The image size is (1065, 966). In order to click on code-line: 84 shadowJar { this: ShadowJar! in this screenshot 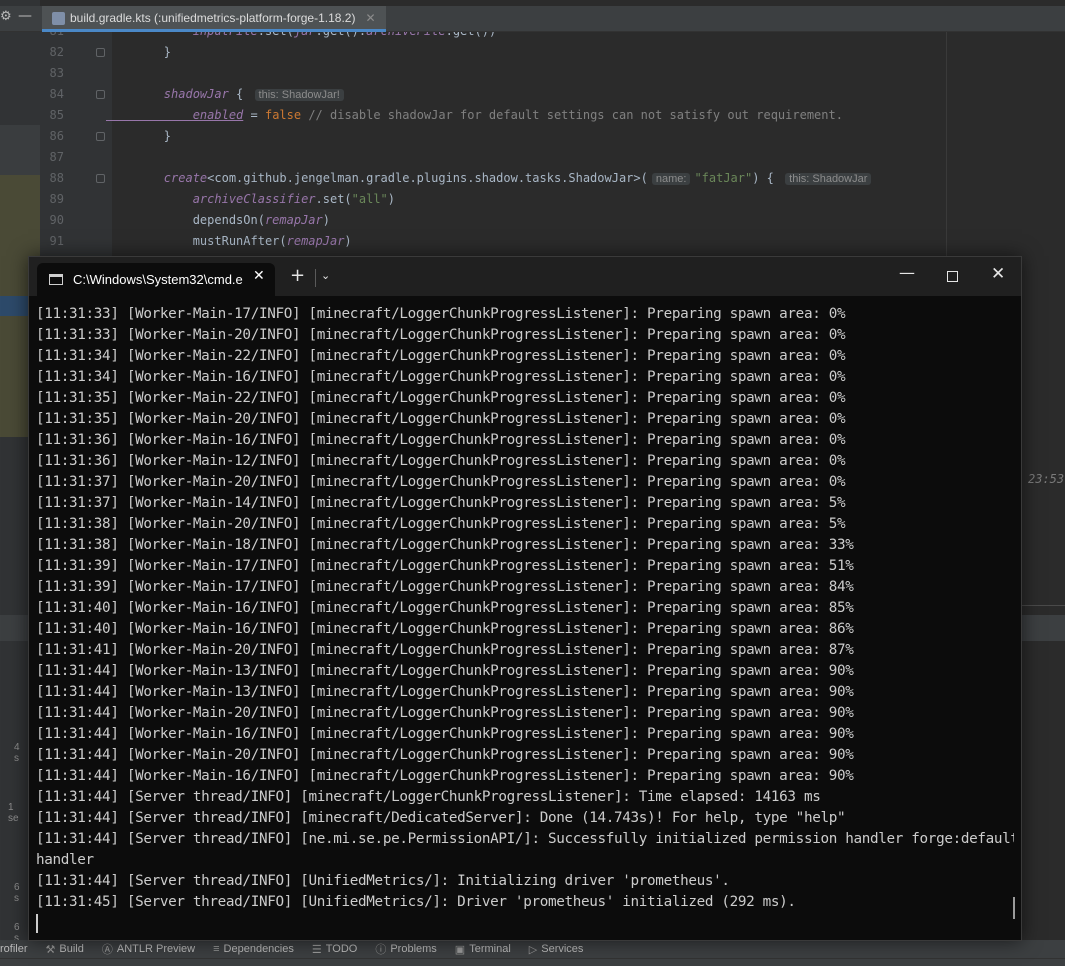, I will do `click(552, 94)`.